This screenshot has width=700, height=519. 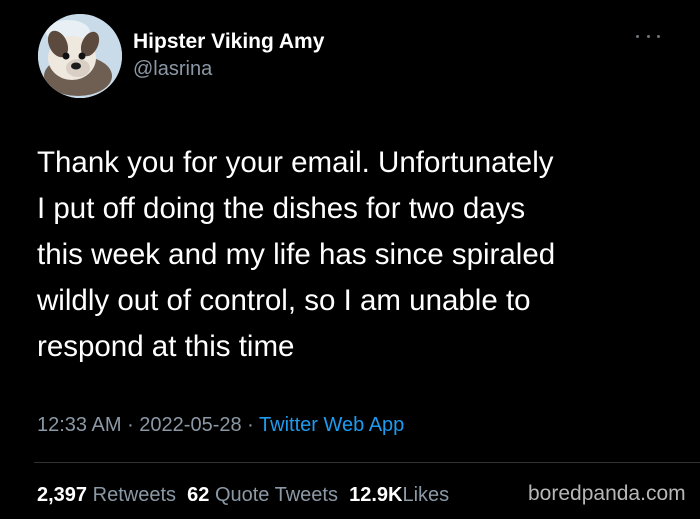 I want to click on likes-stat: 12.9KLikes, so click(x=399, y=495).